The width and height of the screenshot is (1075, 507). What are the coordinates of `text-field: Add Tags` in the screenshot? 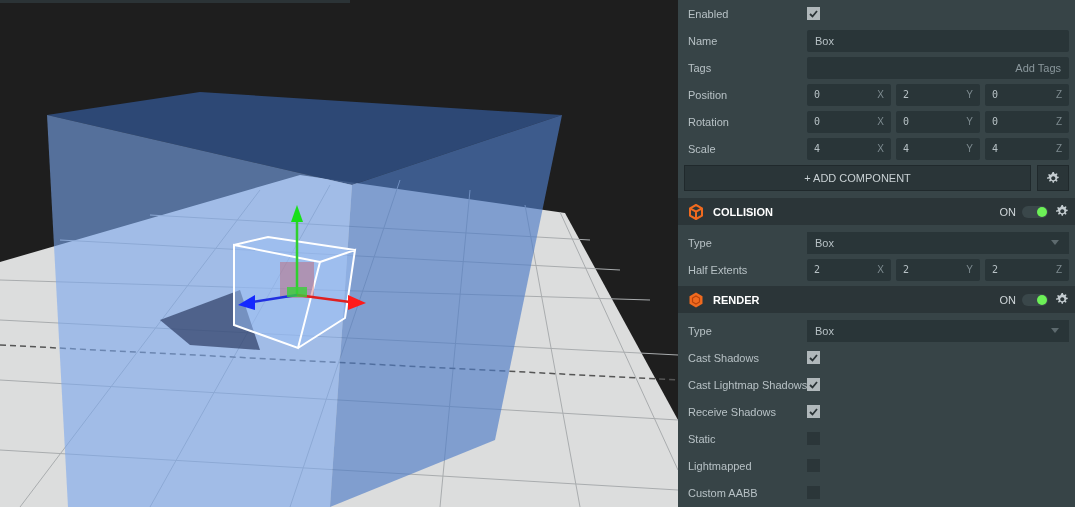 It's located at (938, 67).